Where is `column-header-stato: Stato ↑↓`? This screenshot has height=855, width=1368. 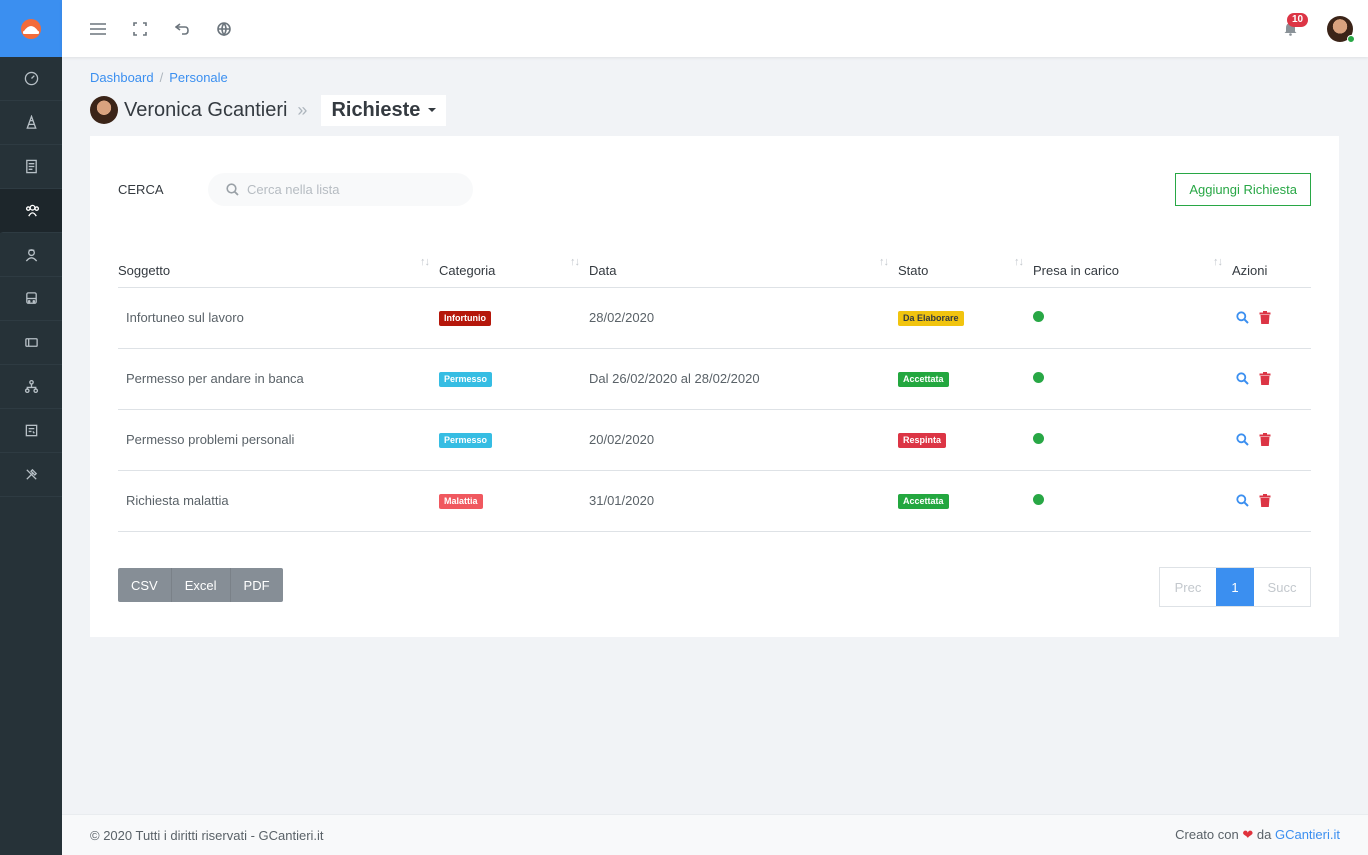 column-header-stato: Stato ↑↓ is located at coordinates (965, 266).